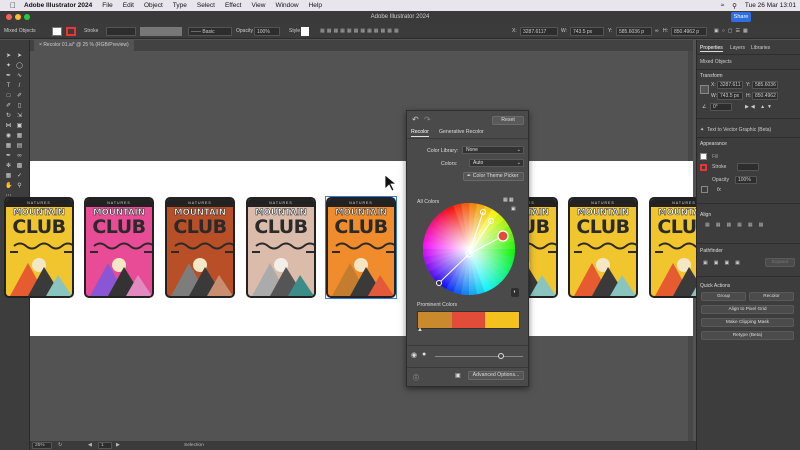  I want to click on slice-tool-icon: ✓, so click(19, 176).